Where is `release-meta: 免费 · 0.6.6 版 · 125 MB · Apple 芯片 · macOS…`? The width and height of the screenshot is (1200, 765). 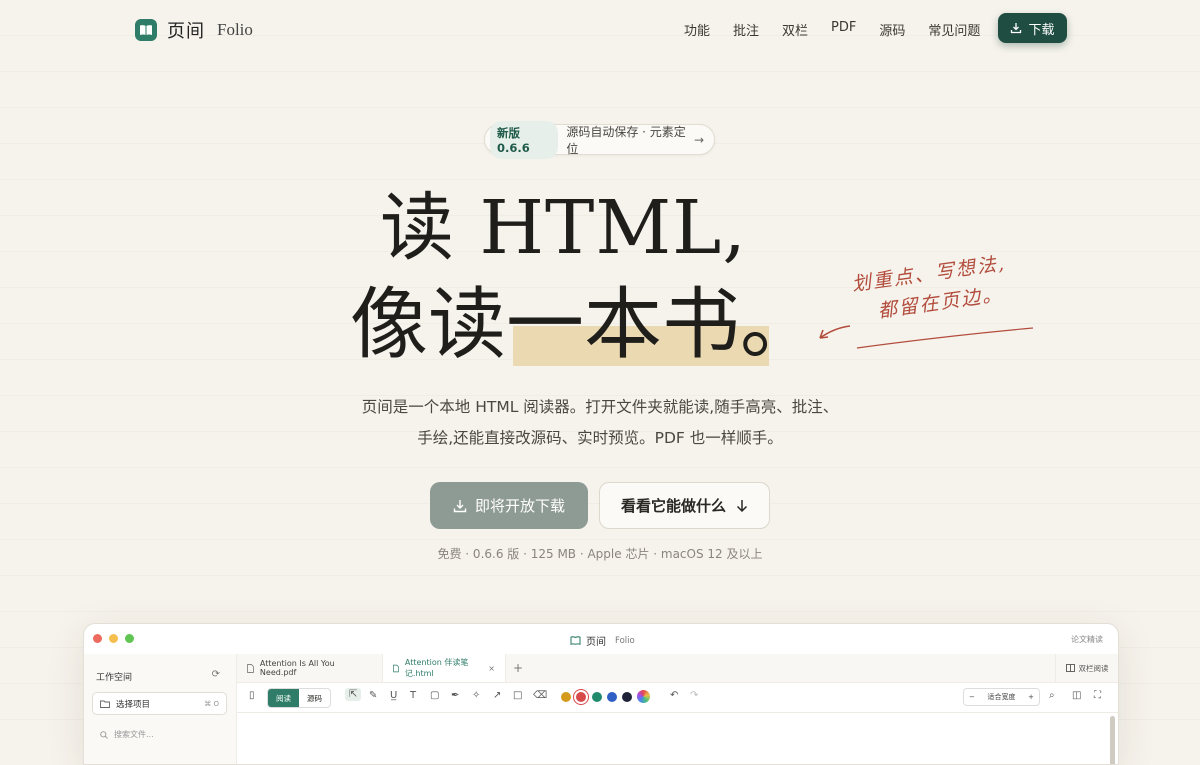
release-meta: 免费 · 0.6.6 版 · 125 MB · Apple 芯片 · macOS… is located at coordinates (600, 554).